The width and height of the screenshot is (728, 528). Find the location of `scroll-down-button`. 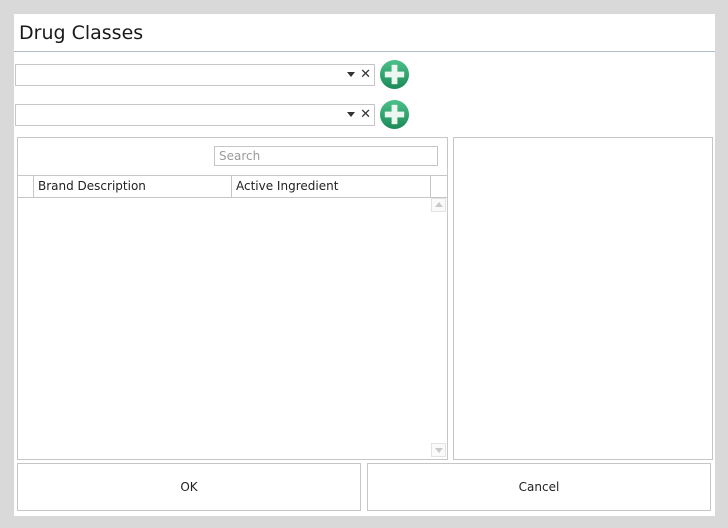

scroll-down-button is located at coordinates (438, 450).